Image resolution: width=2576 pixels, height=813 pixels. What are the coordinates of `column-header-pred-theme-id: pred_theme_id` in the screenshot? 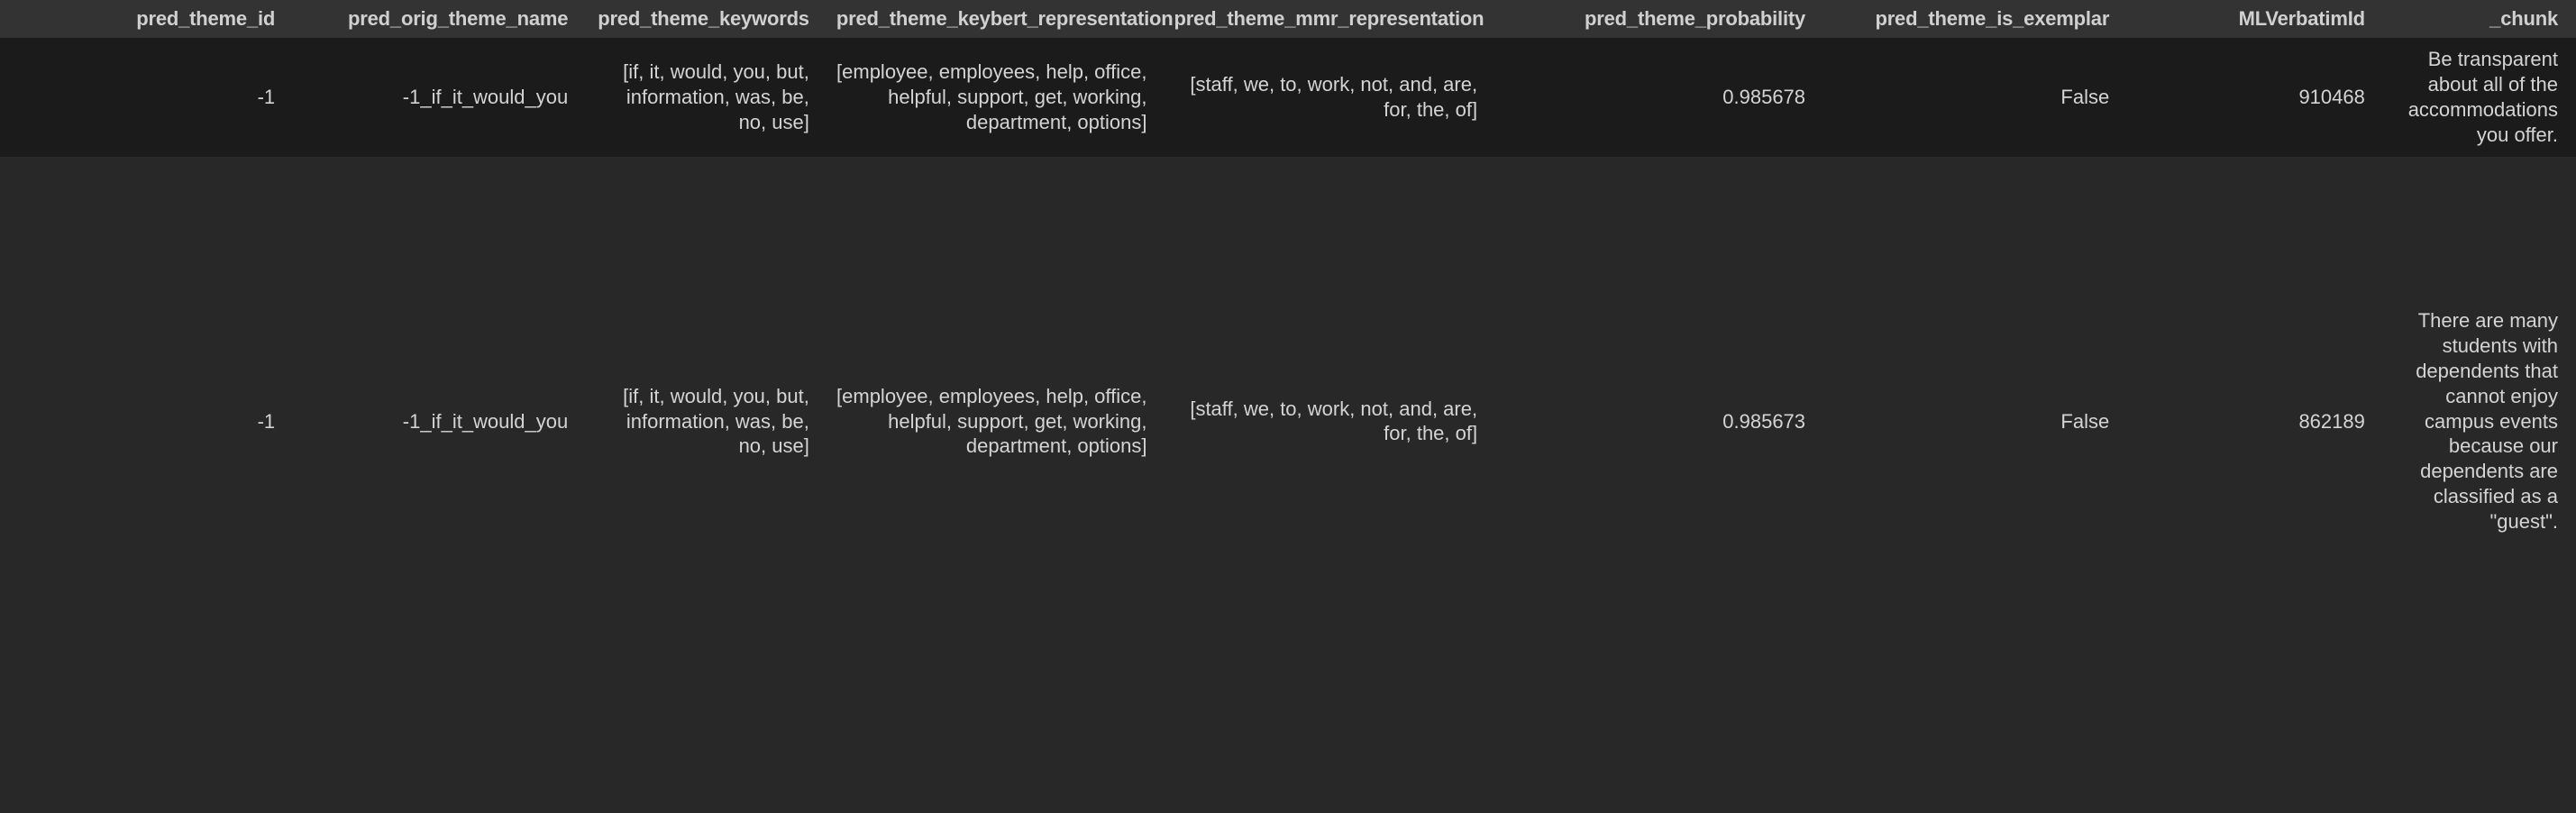 It's located at (147, 19).